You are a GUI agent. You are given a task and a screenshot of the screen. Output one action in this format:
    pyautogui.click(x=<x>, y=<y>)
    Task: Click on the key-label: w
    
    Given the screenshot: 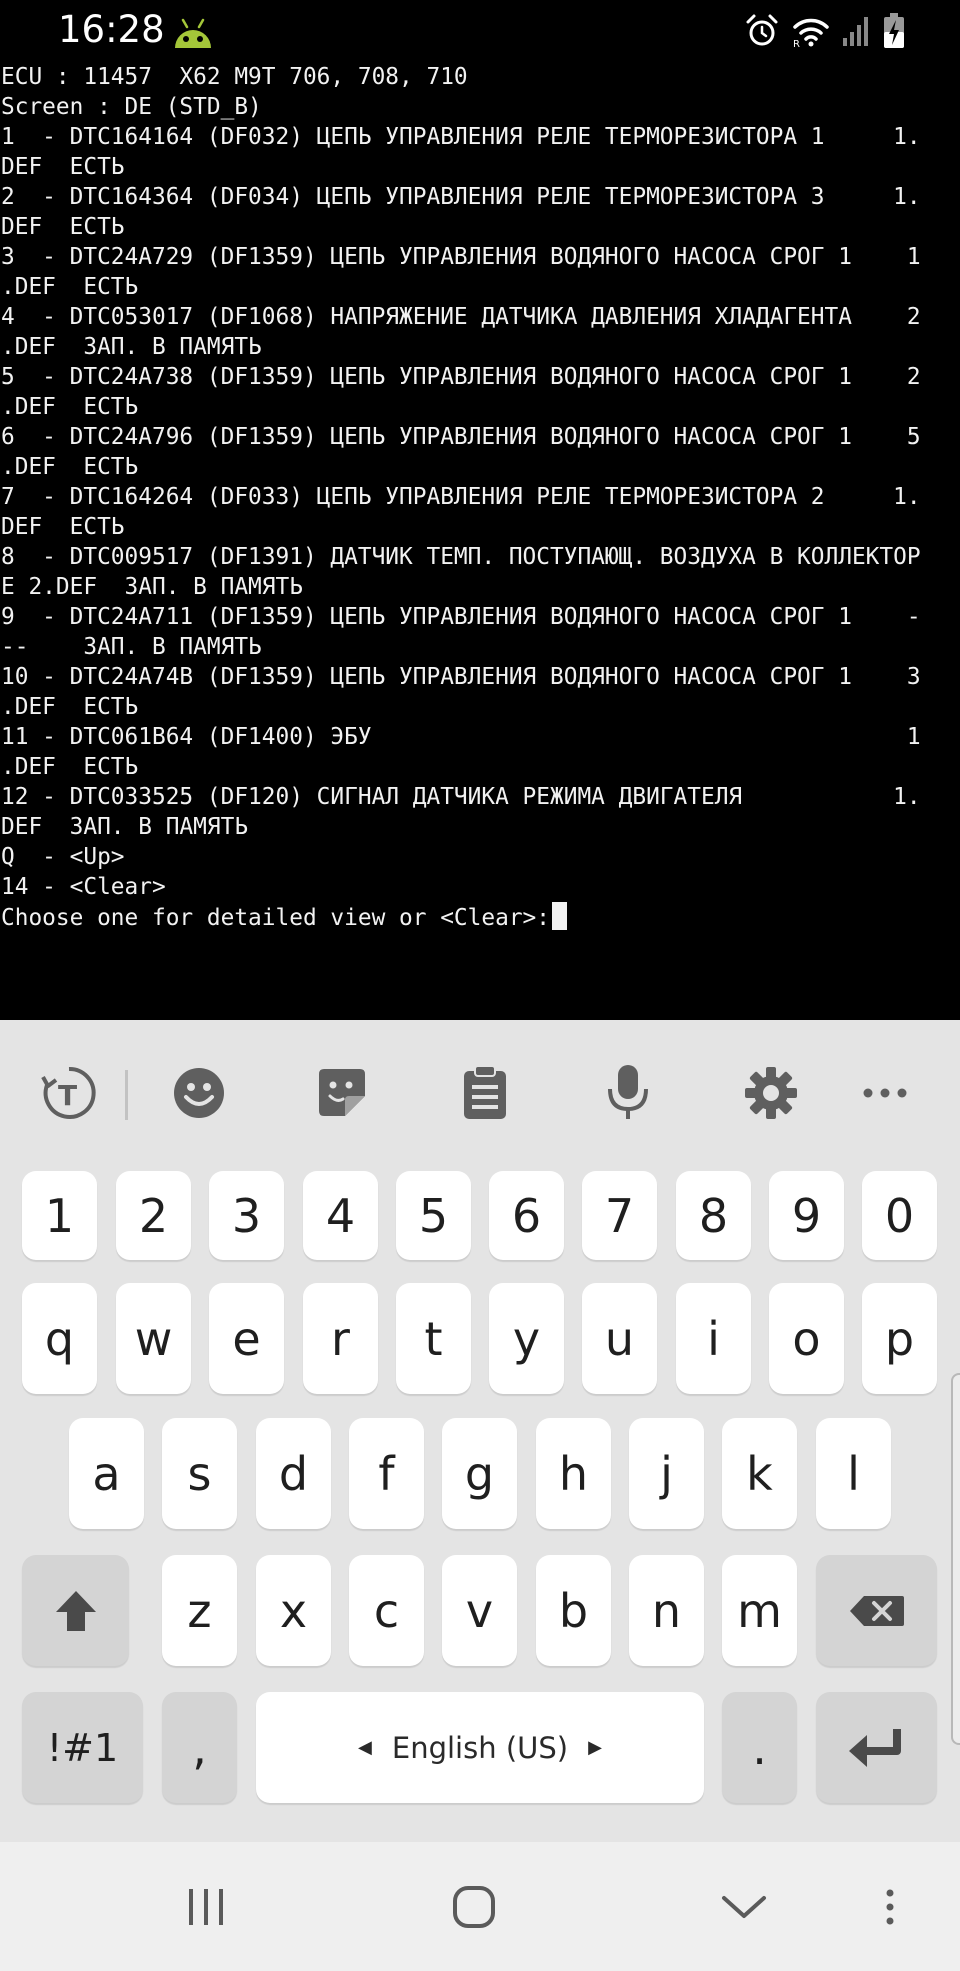 What is the action you would take?
    pyautogui.click(x=153, y=1338)
    